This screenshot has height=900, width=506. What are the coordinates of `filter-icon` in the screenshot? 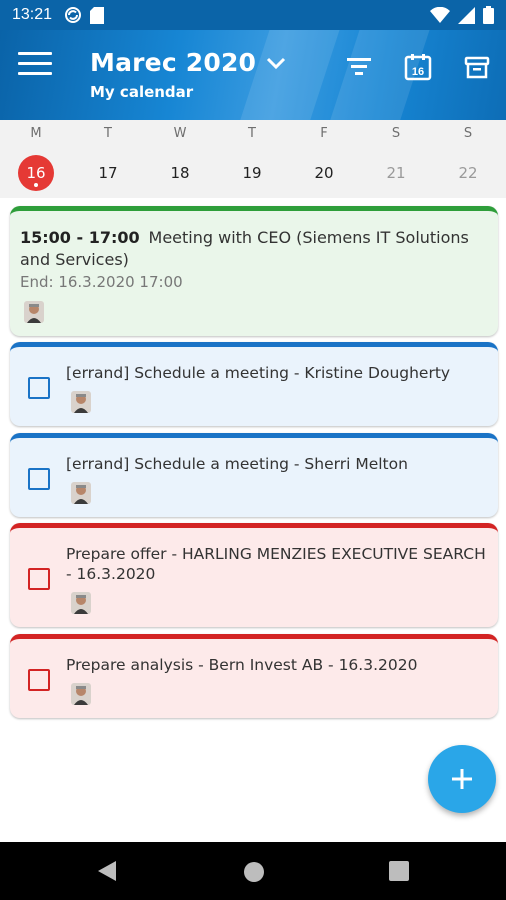 It's located at (359, 67).